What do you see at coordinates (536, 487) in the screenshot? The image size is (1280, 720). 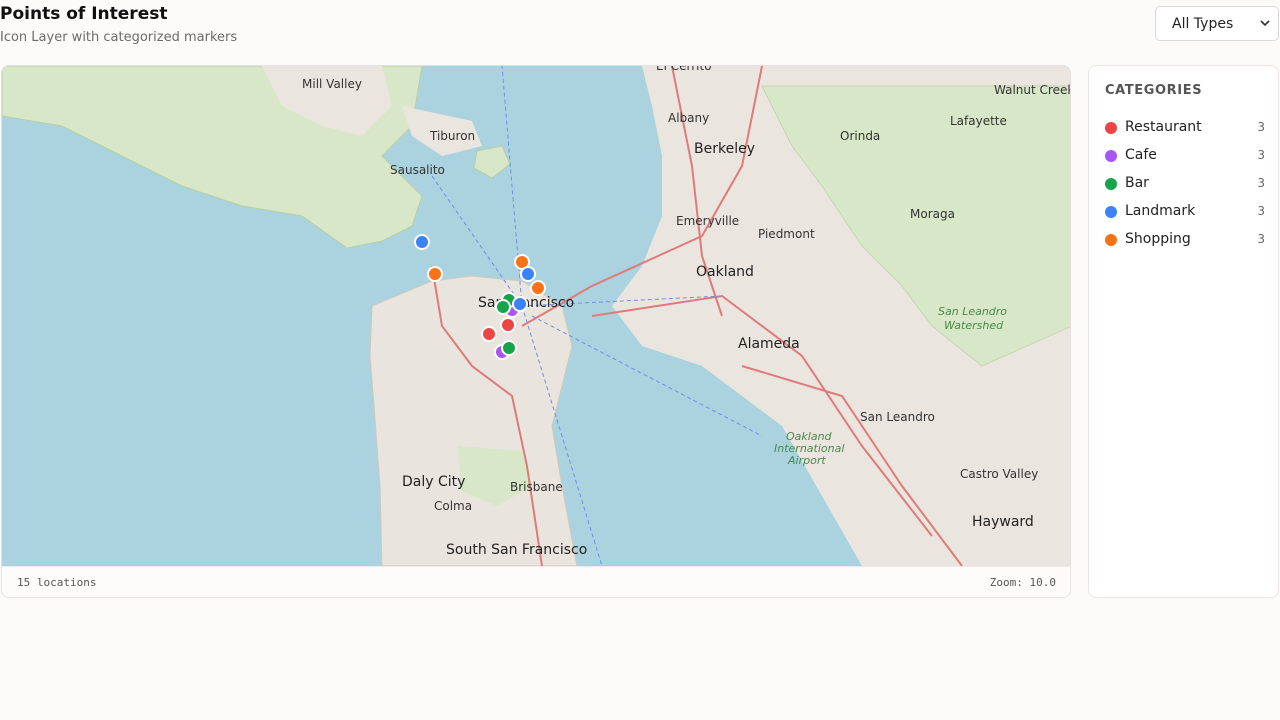 I see `label-brisbane: Brisbane` at bounding box center [536, 487].